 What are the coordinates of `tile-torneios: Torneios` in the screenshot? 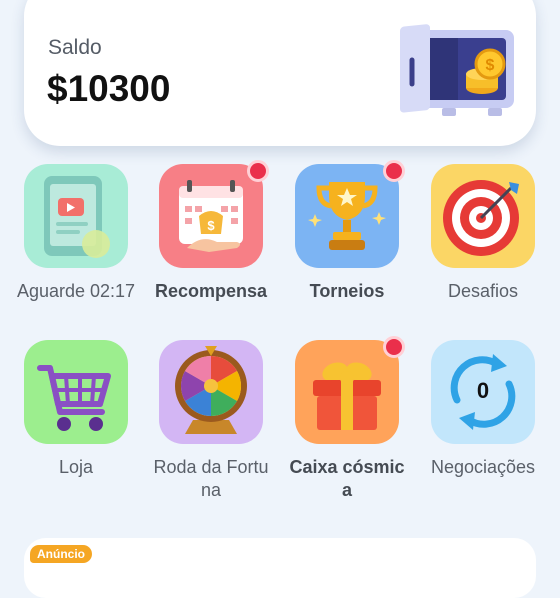 It's located at (347, 231).